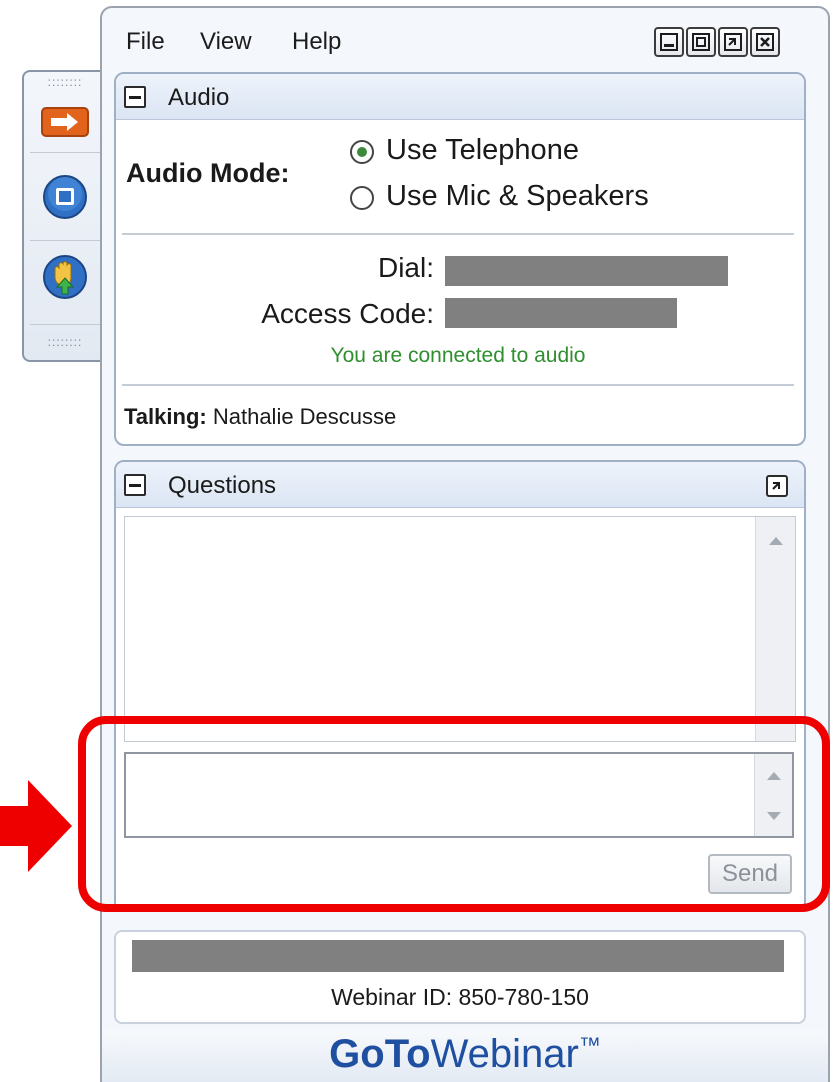 Image resolution: width=836 pixels, height=1082 pixels. What do you see at coordinates (347, 313) in the screenshot?
I see `access-code-label: Access Code:` at bounding box center [347, 313].